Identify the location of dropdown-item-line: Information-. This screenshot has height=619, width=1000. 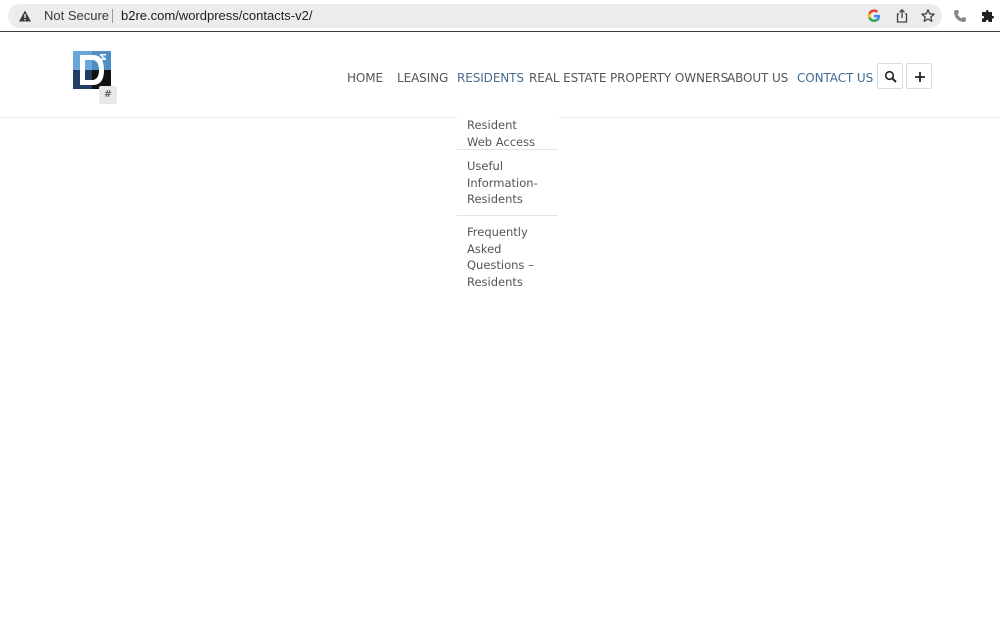
(502, 182).